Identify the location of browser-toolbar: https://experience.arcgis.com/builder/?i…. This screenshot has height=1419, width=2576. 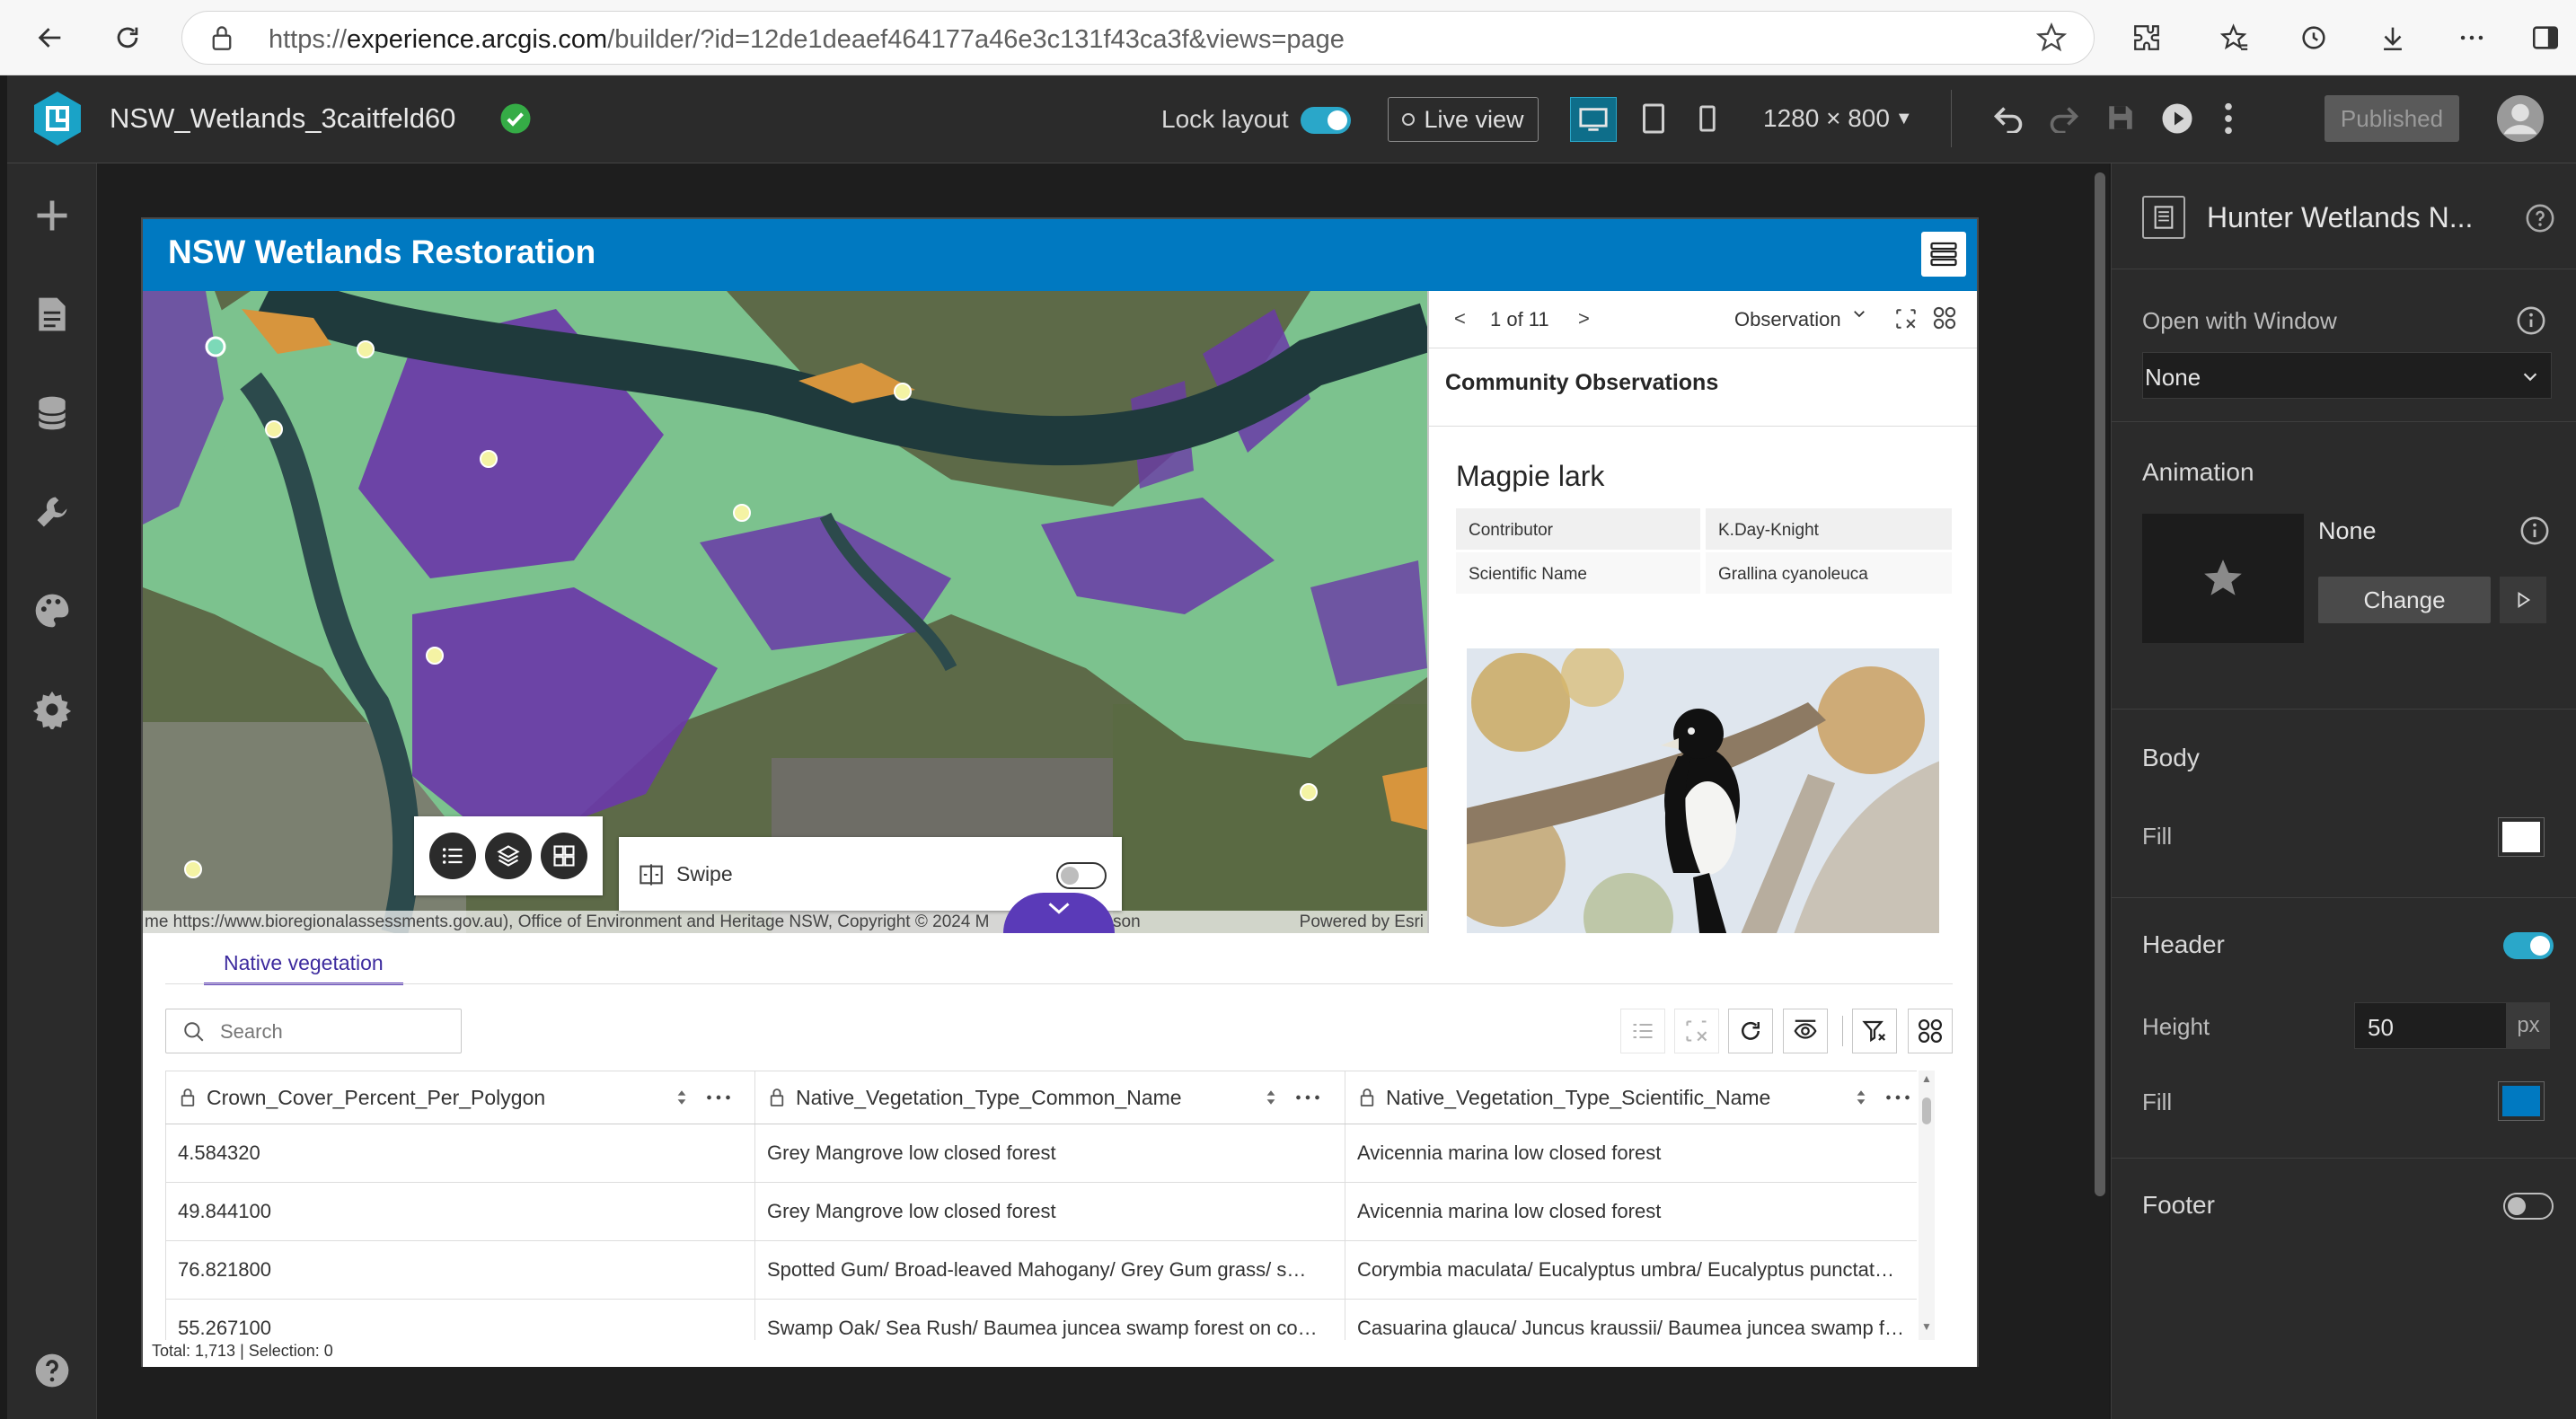
(1288, 38).